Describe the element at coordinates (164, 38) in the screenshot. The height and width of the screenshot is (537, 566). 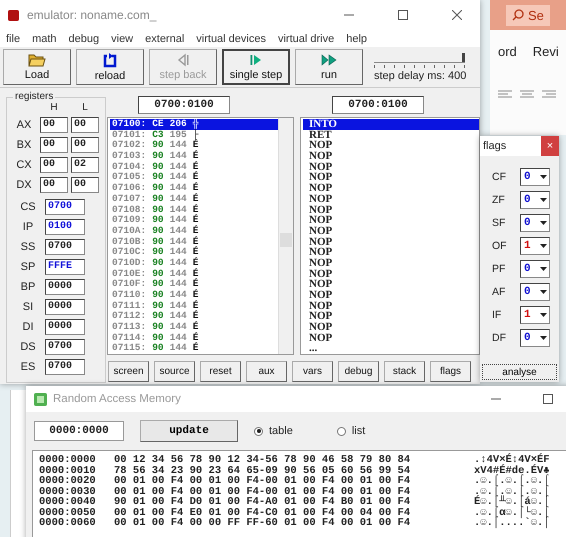
I see `menu-item: external` at that location.